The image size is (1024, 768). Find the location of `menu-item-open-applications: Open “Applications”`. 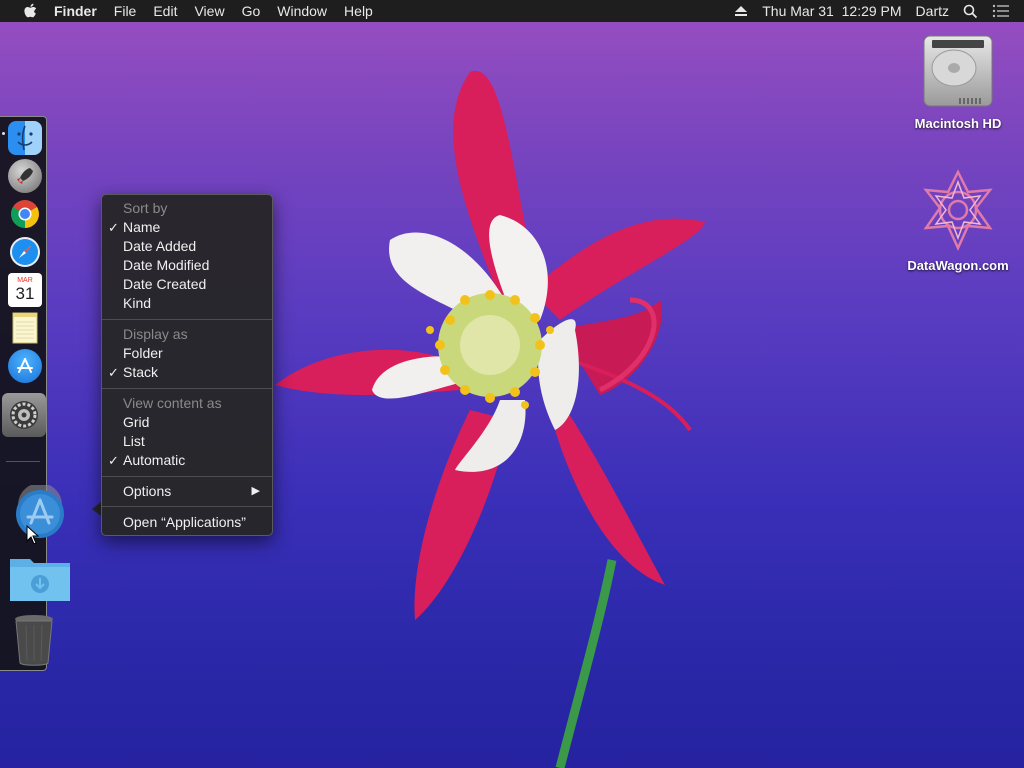

menu-item-open-applications: Open “Applications” is located at coordinates (187, 522).